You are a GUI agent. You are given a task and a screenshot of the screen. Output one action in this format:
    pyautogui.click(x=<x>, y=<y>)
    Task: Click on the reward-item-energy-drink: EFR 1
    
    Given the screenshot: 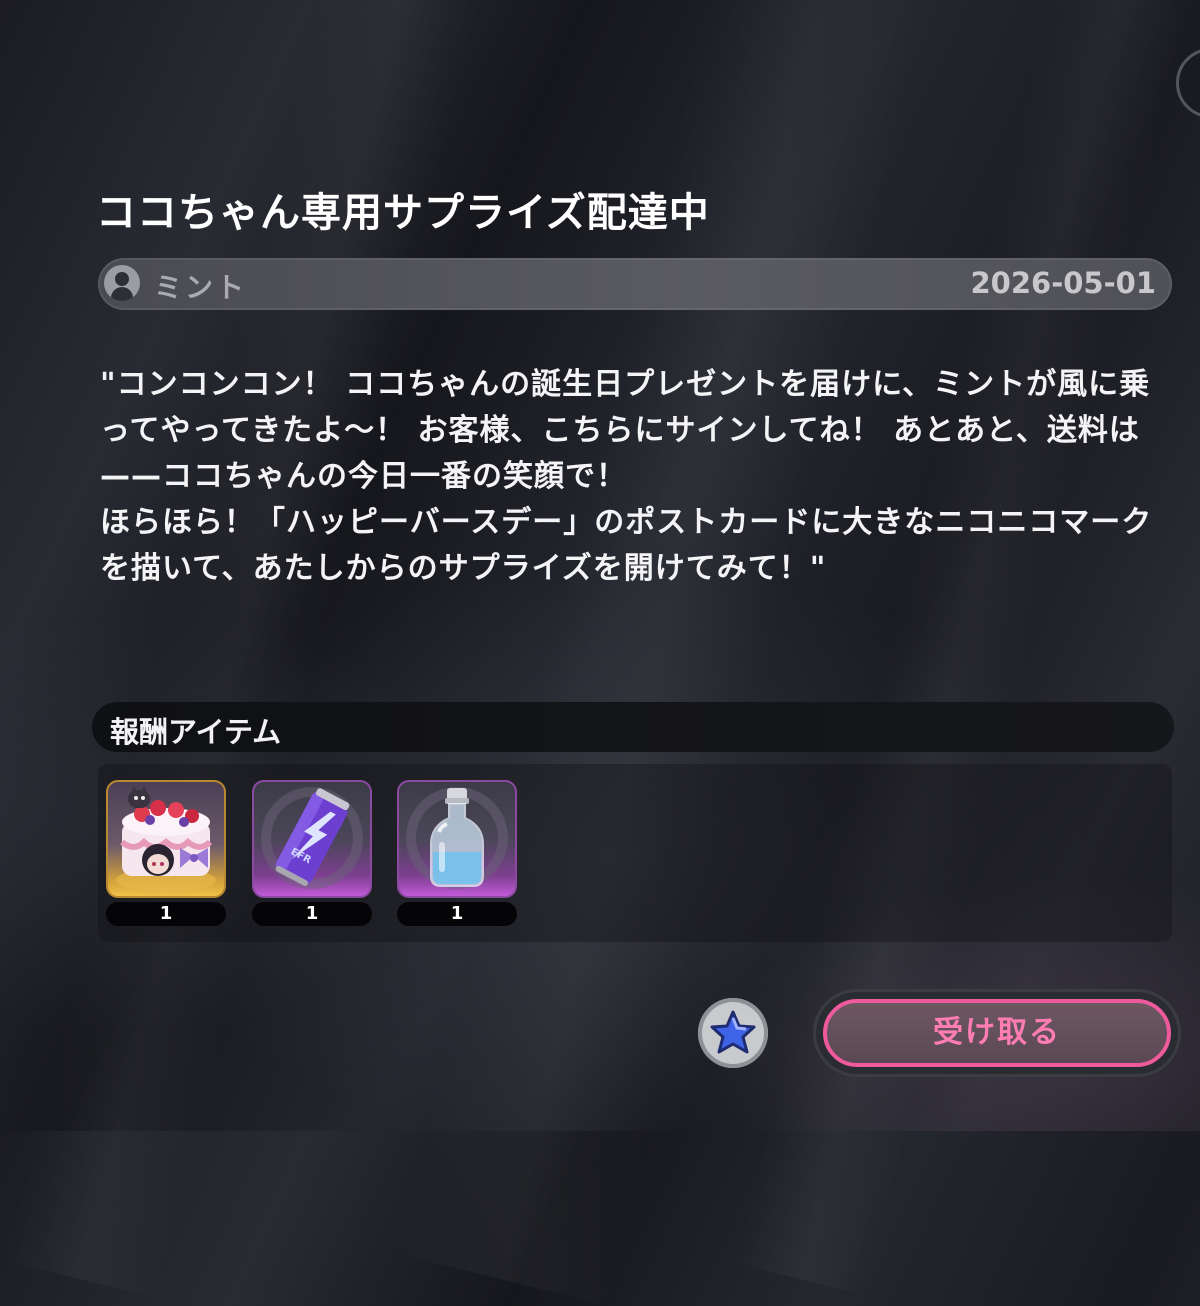 What is the action you would take?
    pyautogui.click(x=312, y=854)
    